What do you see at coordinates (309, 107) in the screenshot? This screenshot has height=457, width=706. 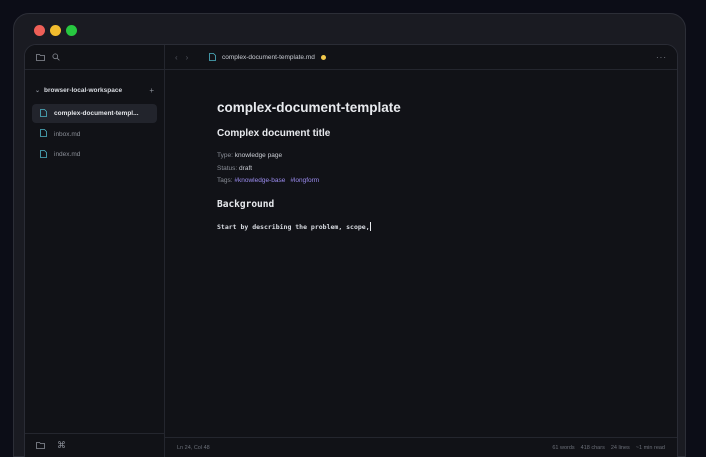 I see `file-heading: complex-document-template` at bounding box center [309, 107].